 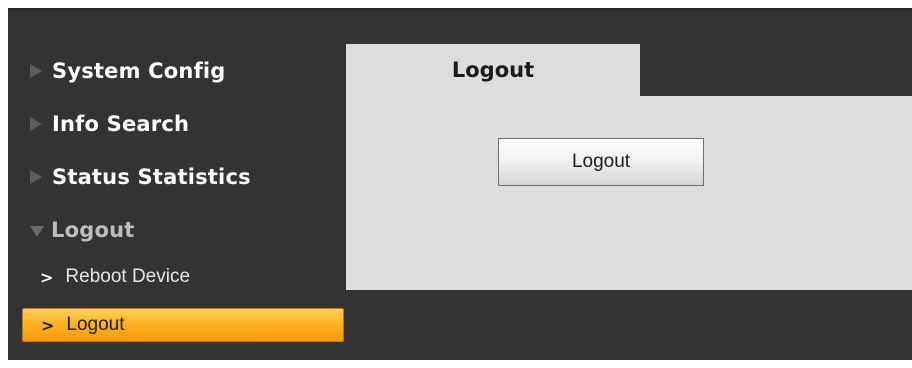 What do you see at coordinates (37, 231) in the screenshot?
I see `triangle-down-icon` at bounding box center [37, 231].